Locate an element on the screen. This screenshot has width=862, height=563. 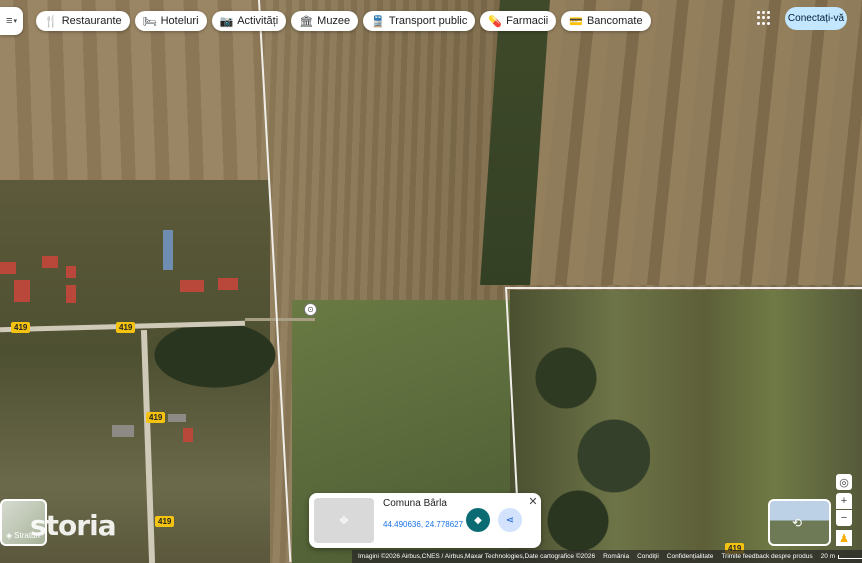
tree-cluster is located at coordinates (590, 430).